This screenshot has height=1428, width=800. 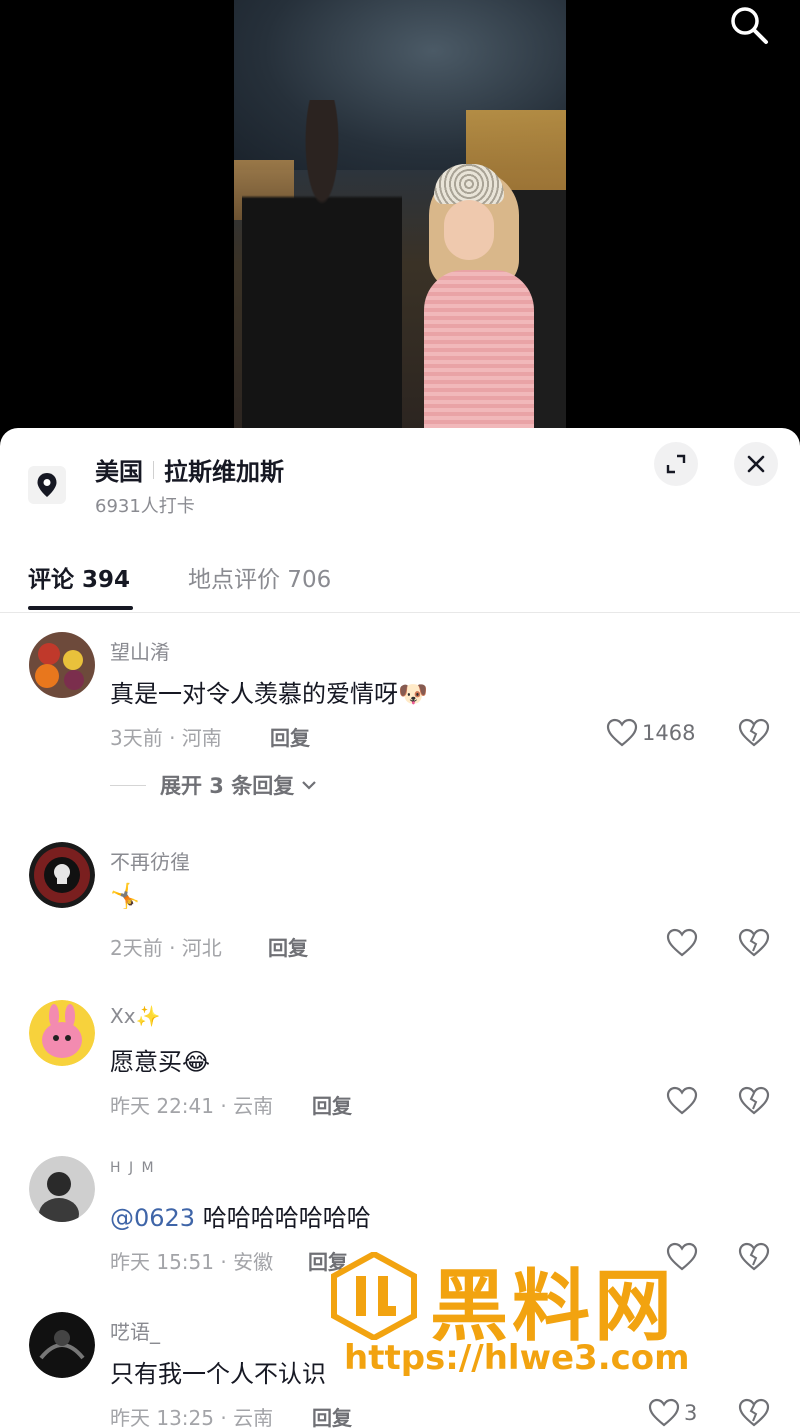 I want to click on comment-username: Xx✨, so click(x=135, y=1016).